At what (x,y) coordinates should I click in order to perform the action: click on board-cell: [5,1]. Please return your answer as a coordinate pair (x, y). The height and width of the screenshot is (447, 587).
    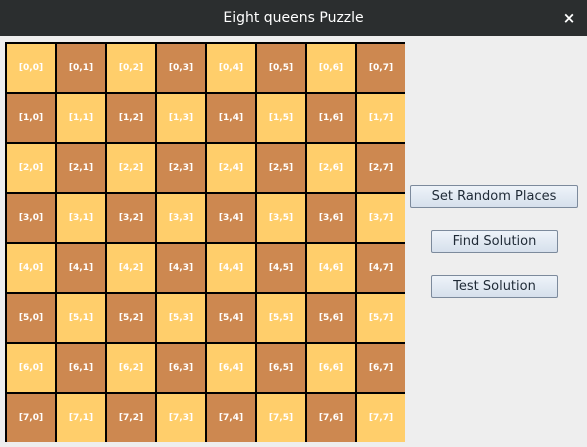
    Looking at the image, I should click on (81, 318).